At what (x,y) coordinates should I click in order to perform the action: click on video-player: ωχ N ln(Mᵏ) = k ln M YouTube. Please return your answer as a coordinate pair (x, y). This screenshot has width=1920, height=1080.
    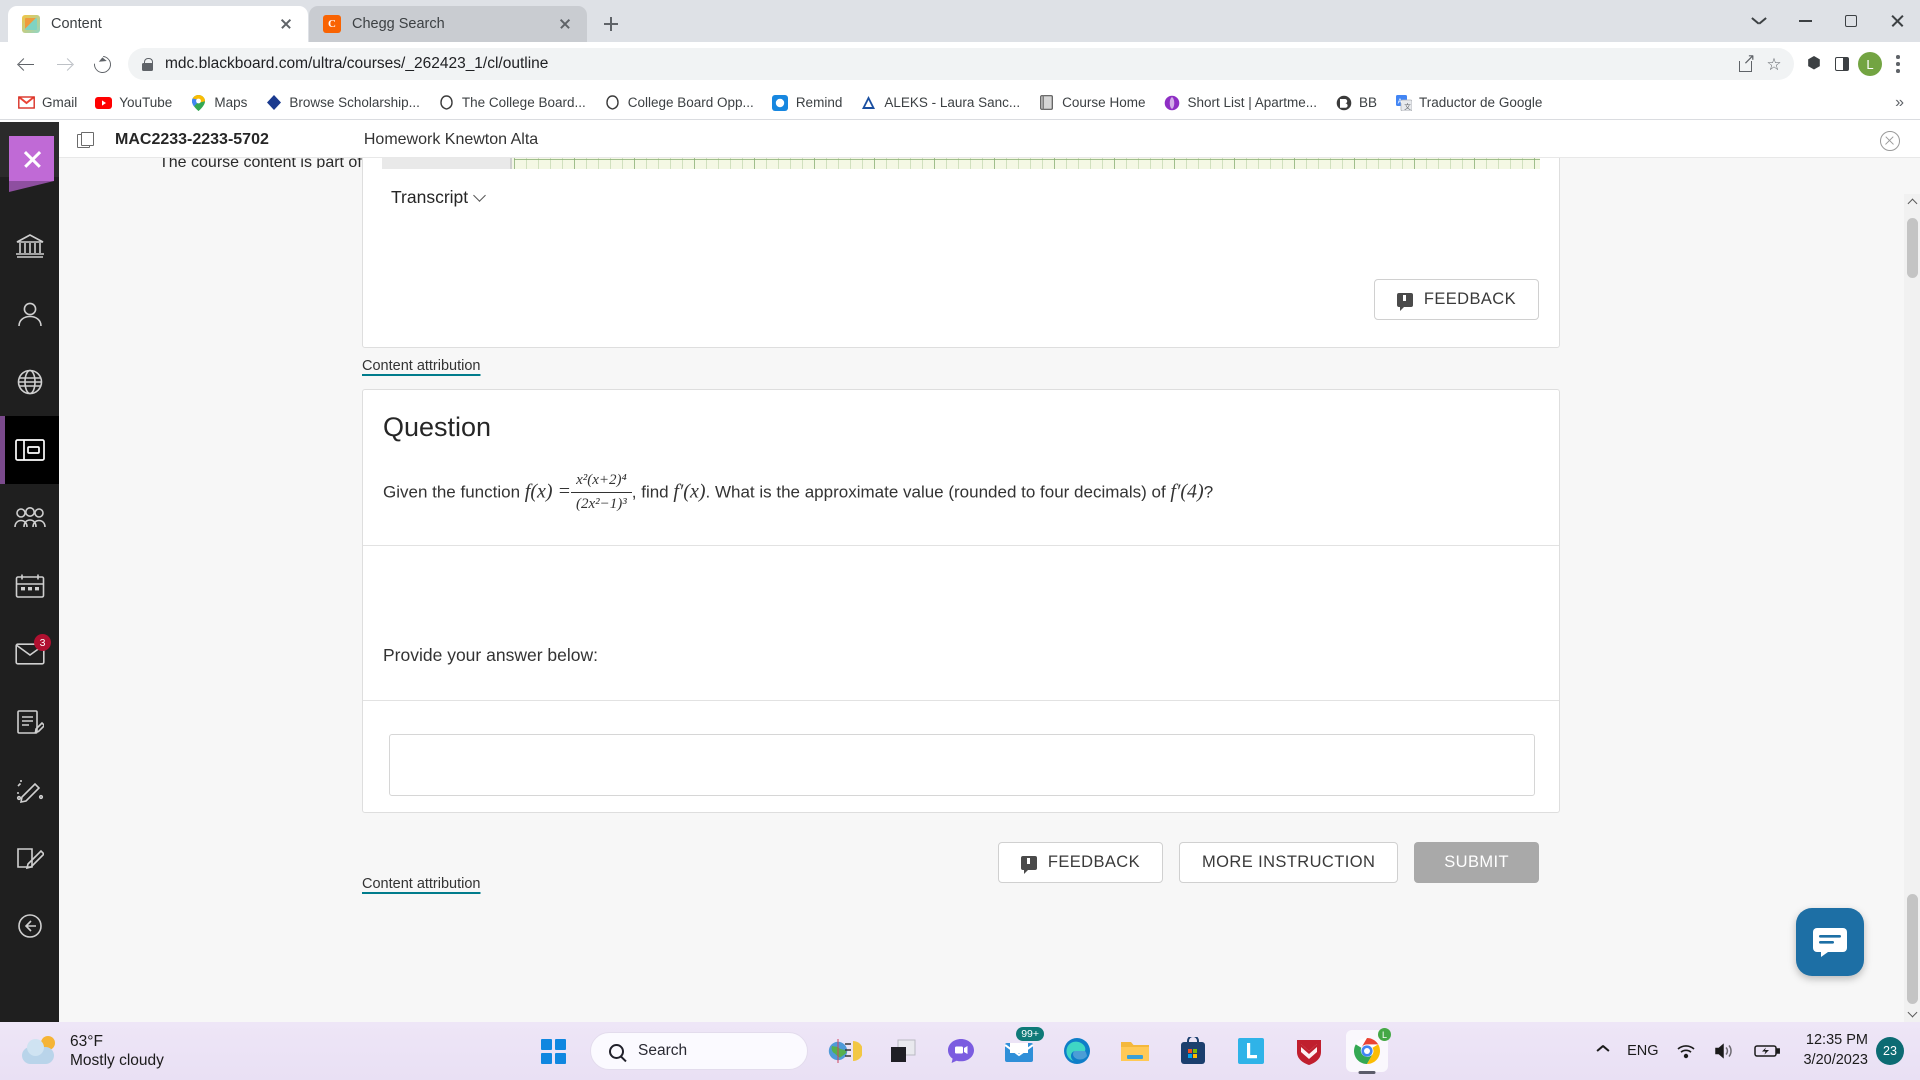
    Looking at the image, I should click on (961, 163).